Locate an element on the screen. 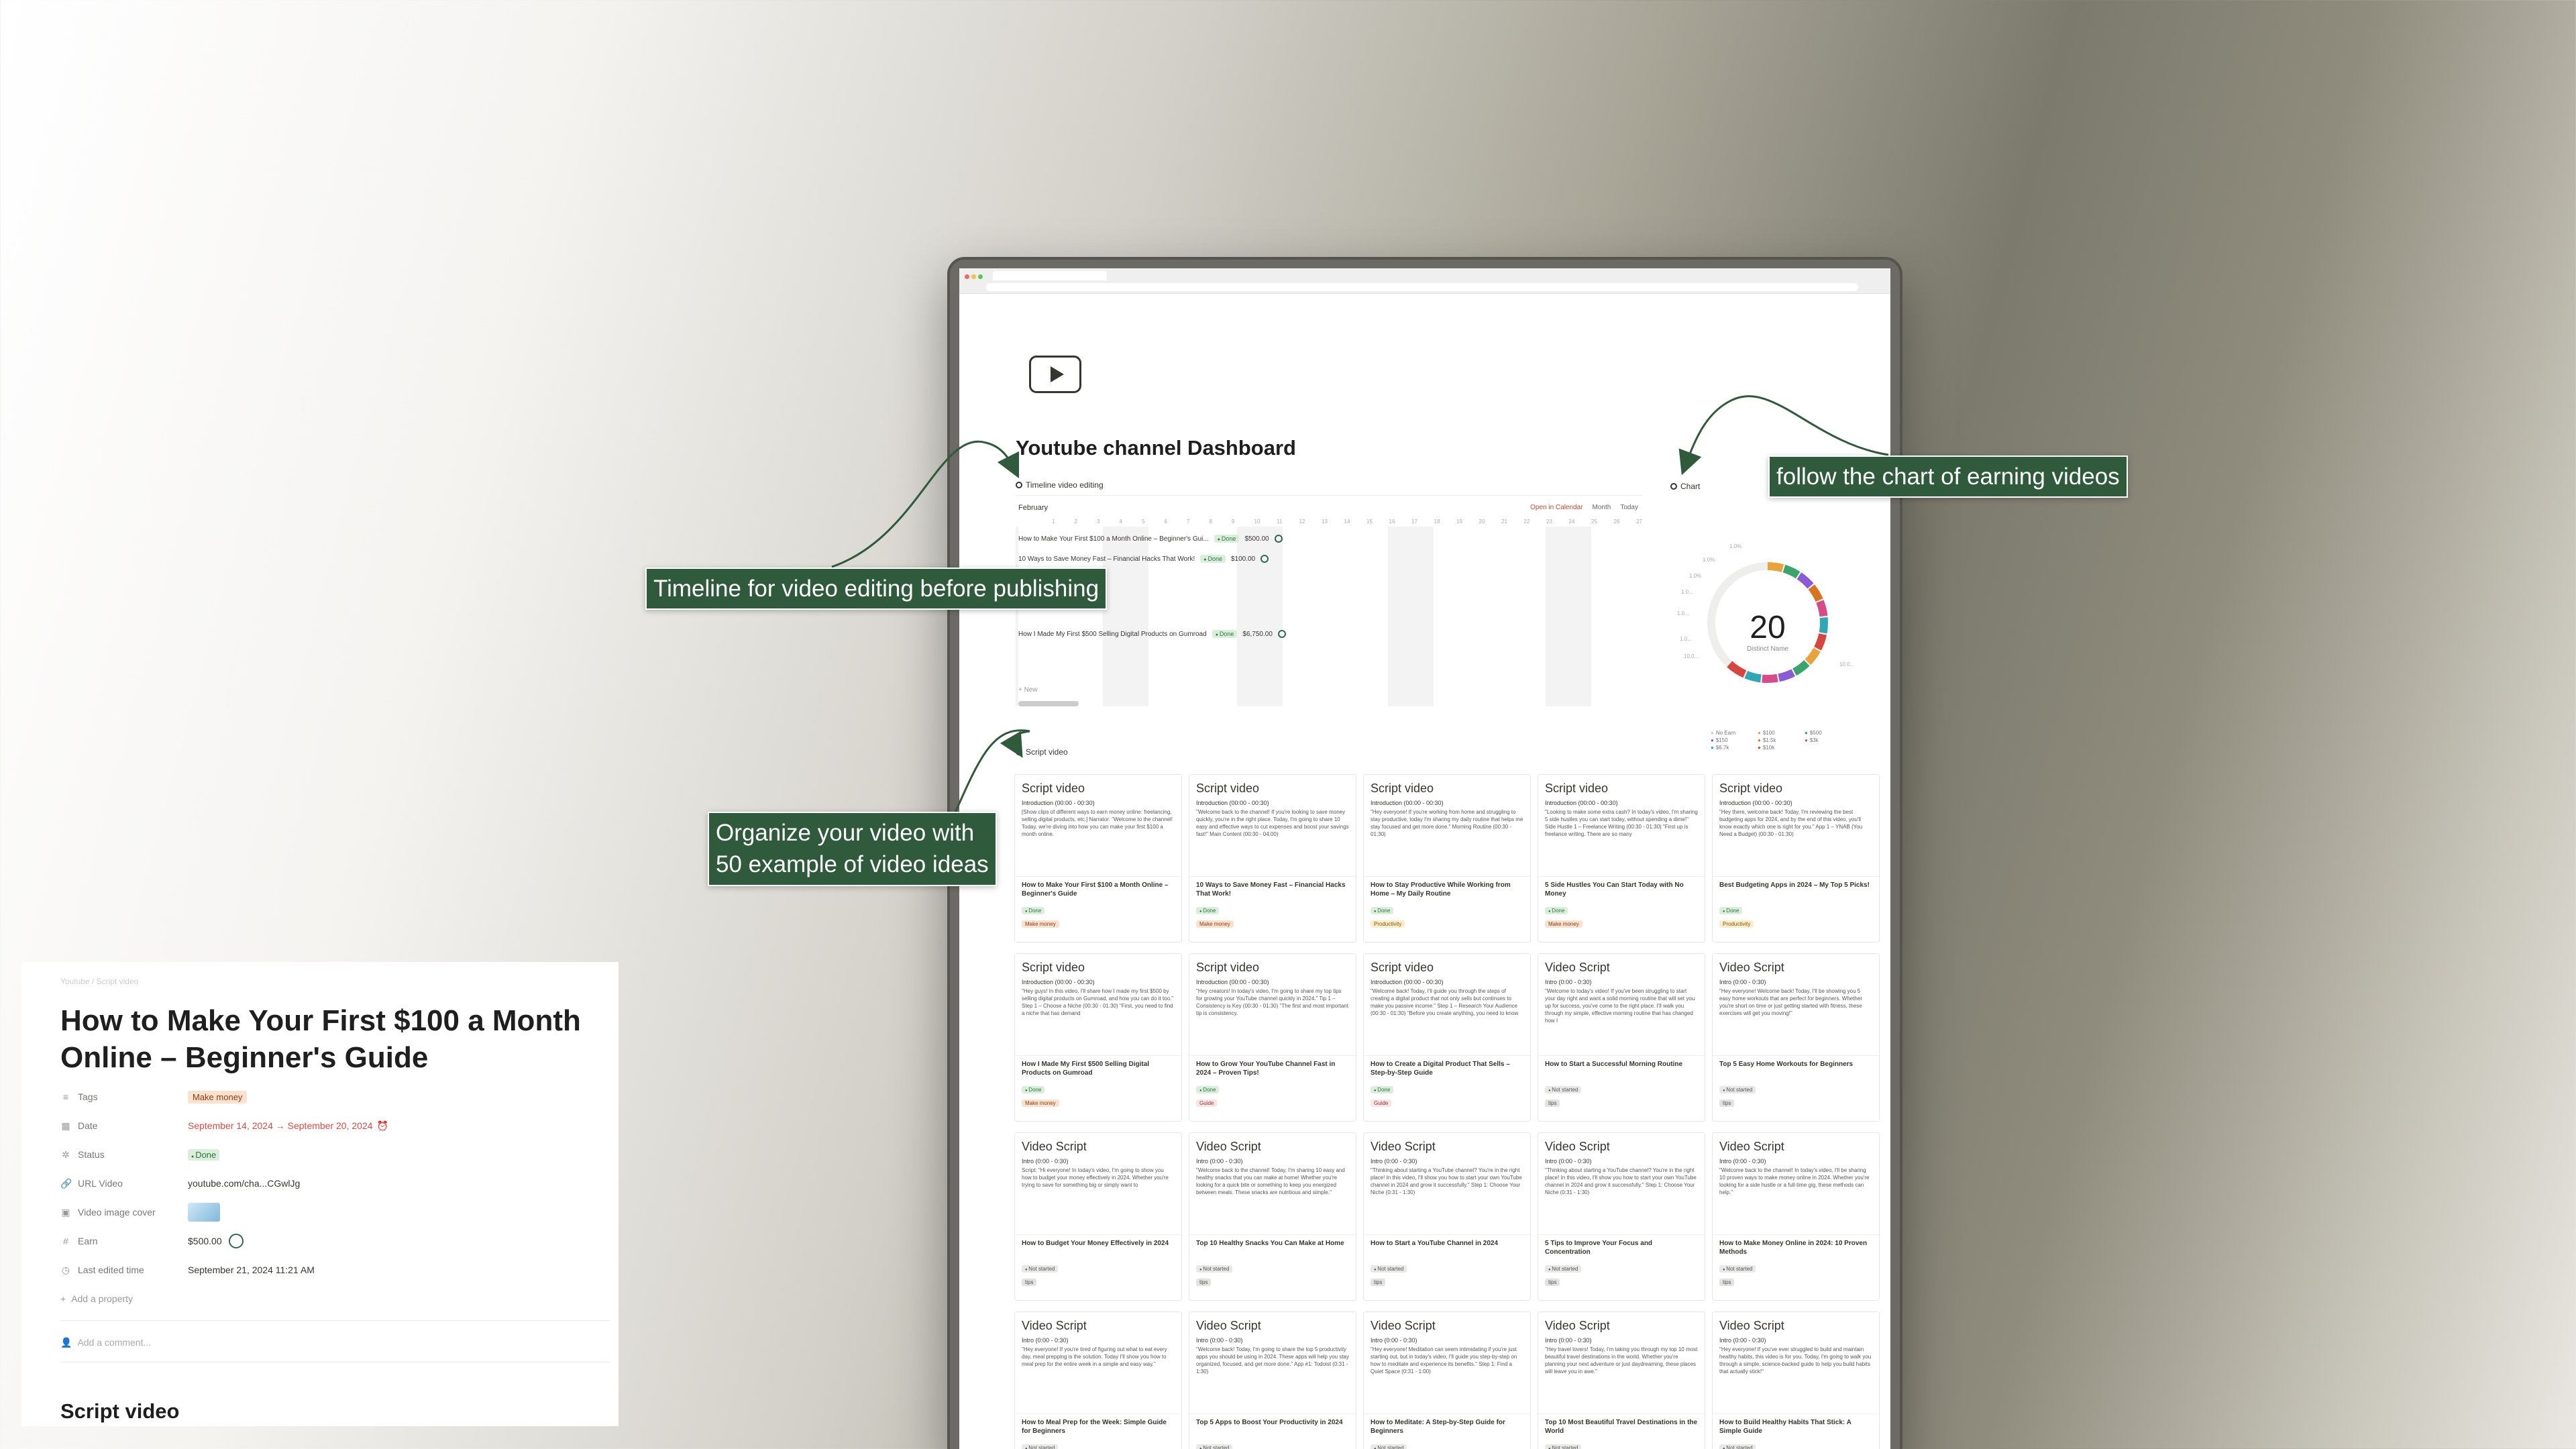 Image resolution: width=2576 pixels, height=1449 pixels. url-property: 🔗 URL Video youtube.com/cha...CGwlJg is located at coordinates (180, 1183).